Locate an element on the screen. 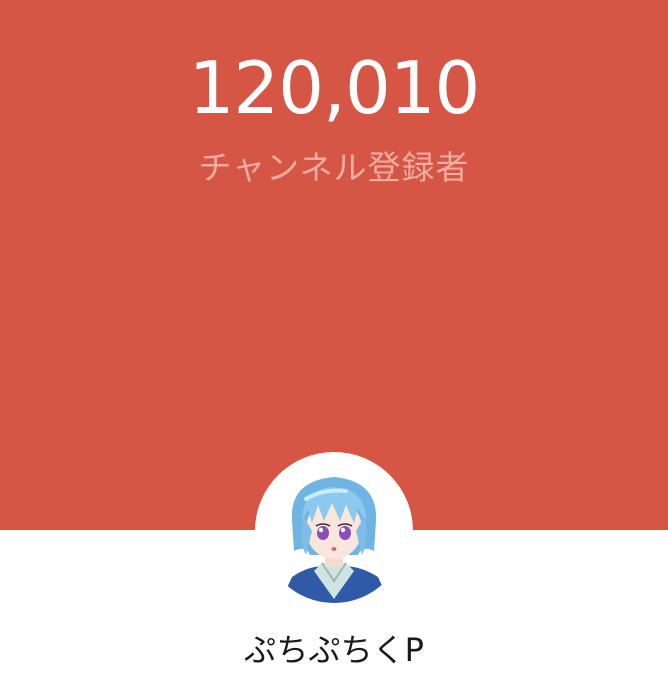  channel-name: ぷちぷちくP is located at coordinates (334, 650).